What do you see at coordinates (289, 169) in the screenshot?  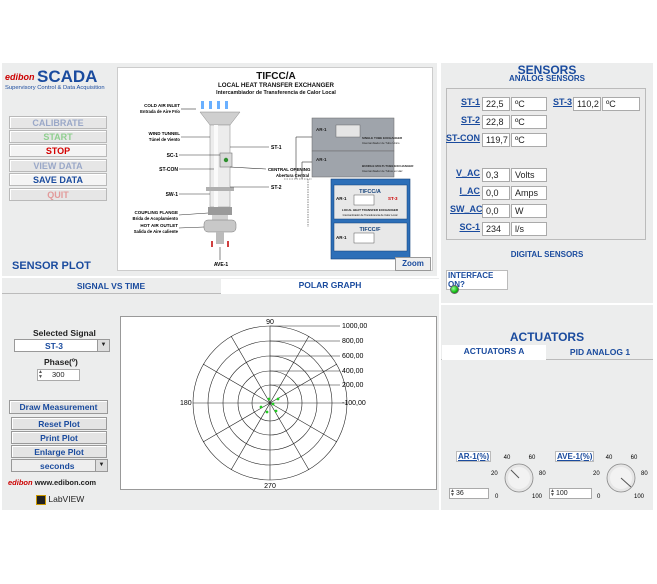 I see `central-opening-label: CENTRAL OPENING` at bounding box center [289, 169].